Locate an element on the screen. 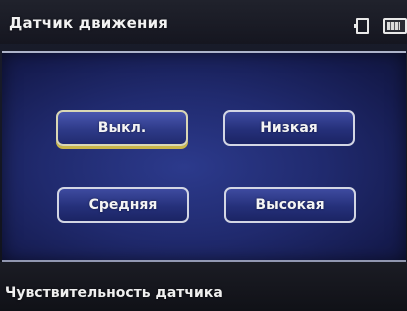 Image resolution: width=407 pixels, height=311 pixels. panel-top-divider is located at coordinates (204, 52).